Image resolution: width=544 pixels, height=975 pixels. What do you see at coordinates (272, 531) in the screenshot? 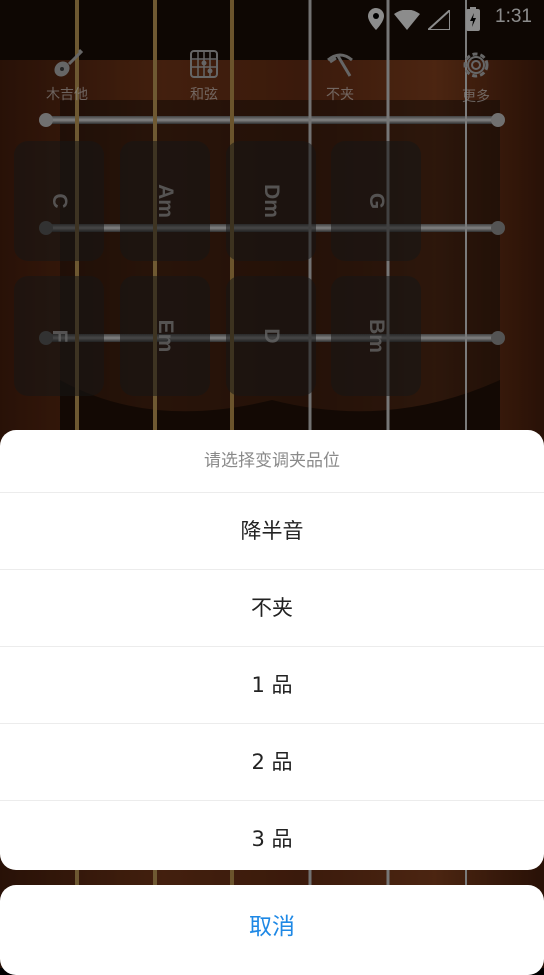
I see `option-half-step-down: 降半音` at bounding box center [272, 531].